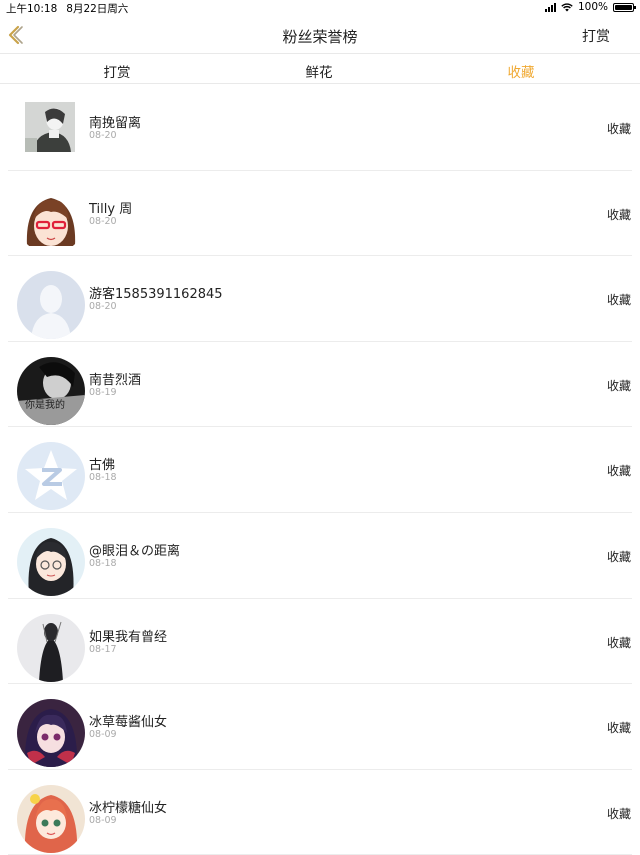 This screenshot has height=855, width=640. Describe the element at coordinates (117, 71) in the screenshot. I see `tab-reward: 打赏` at that location.